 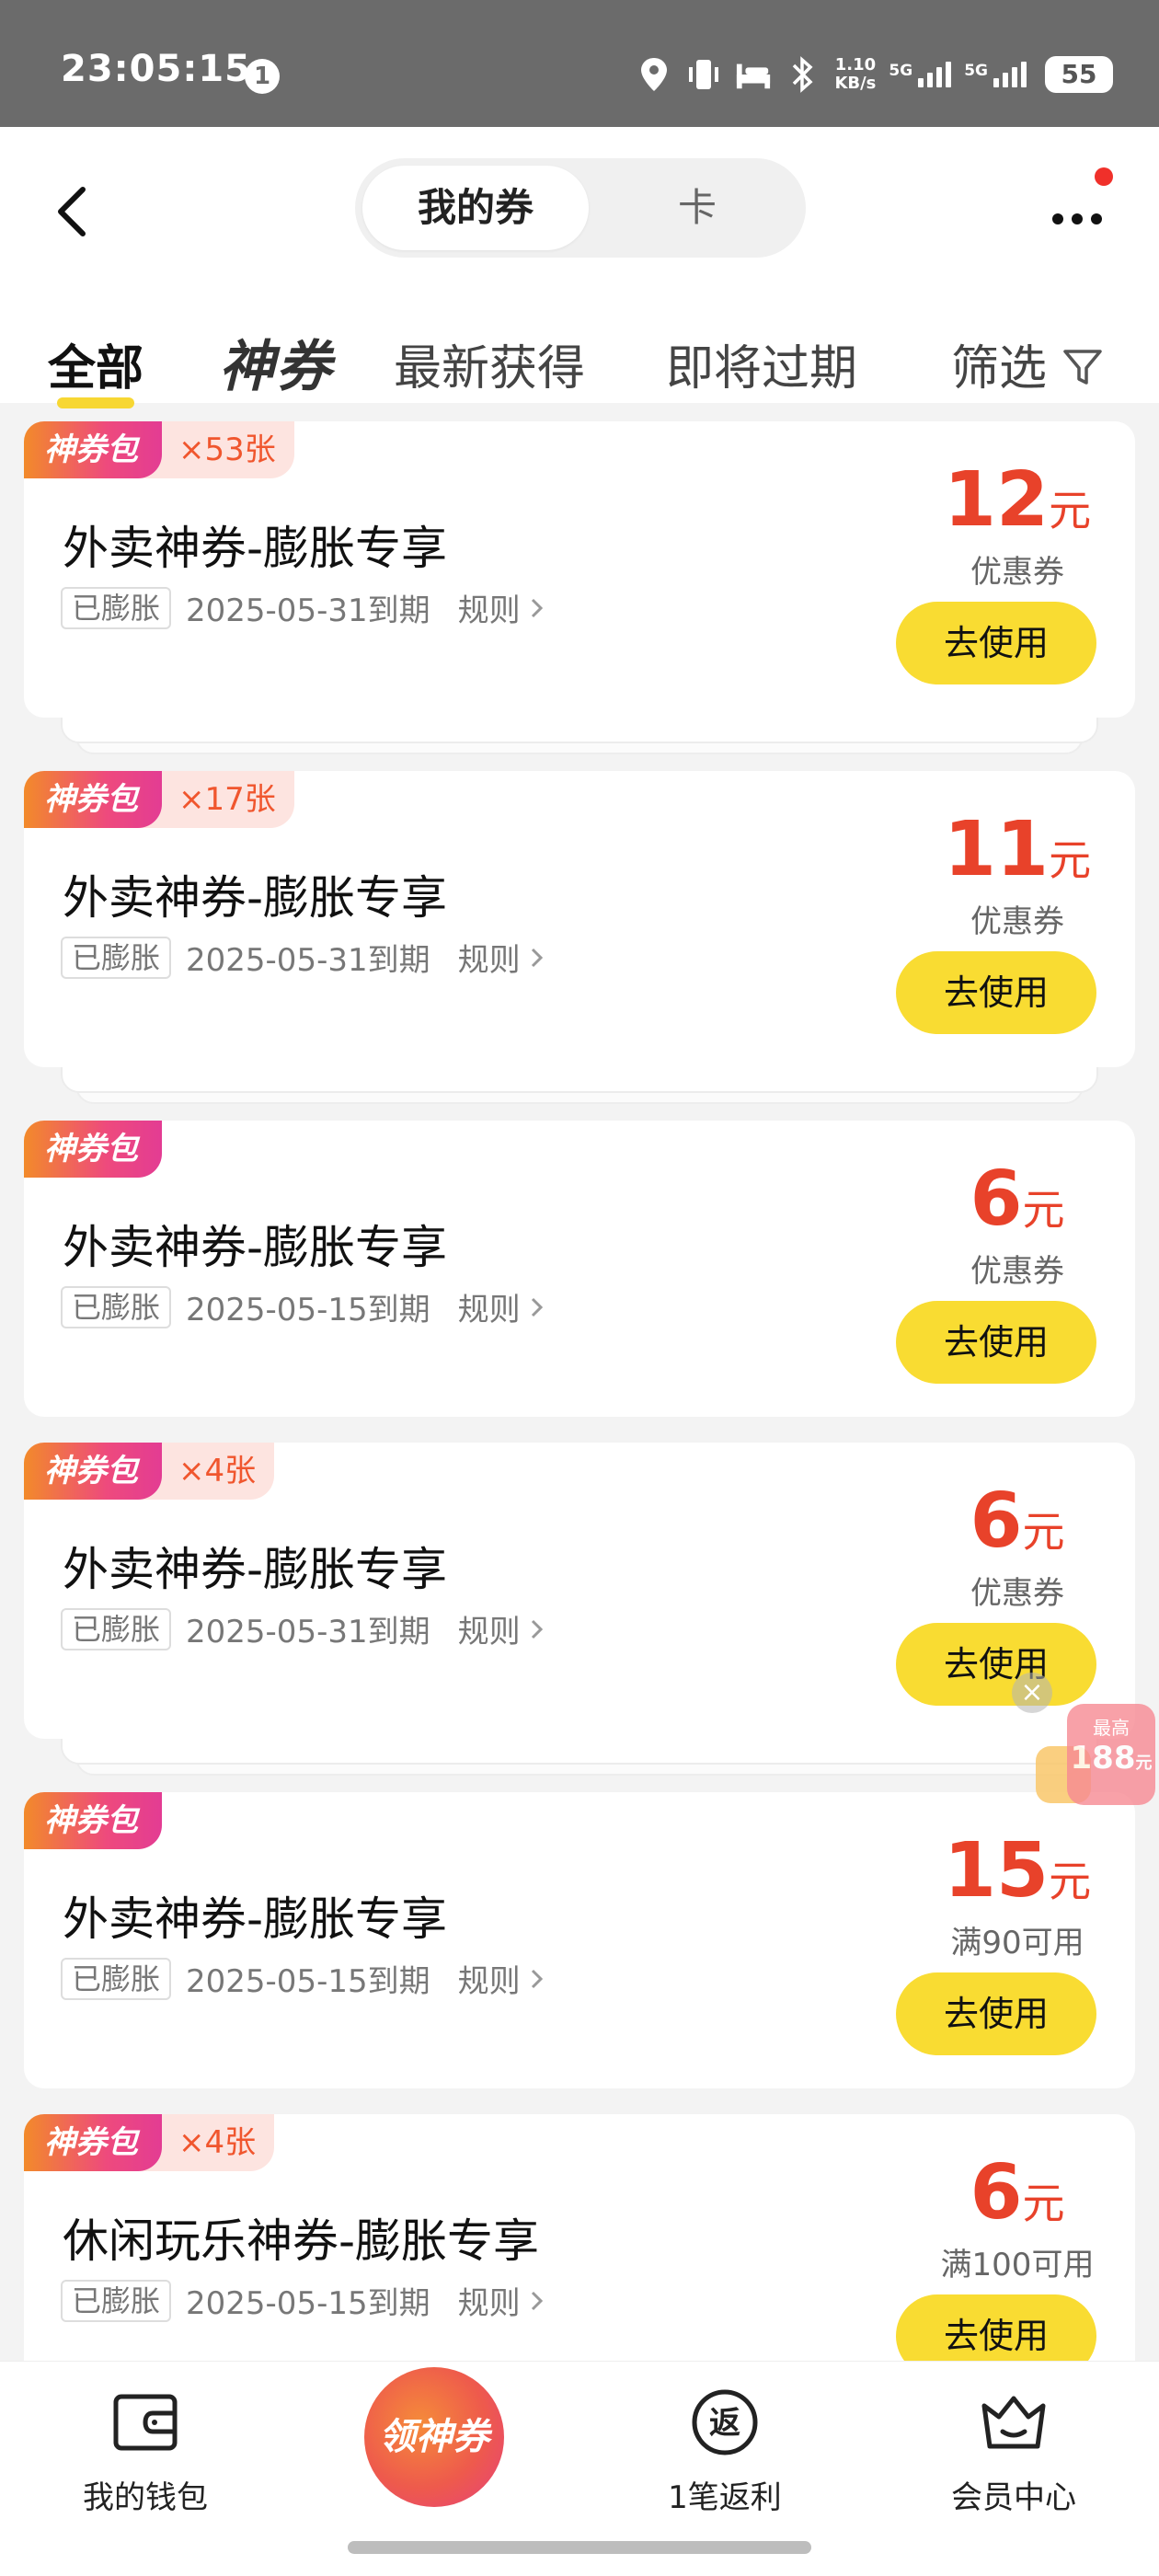 What do you see at coordinates (725, 2497) in the screenshot?
I see `nav-rebate-label: 1笔返利` at bounding box center [725, 2497].